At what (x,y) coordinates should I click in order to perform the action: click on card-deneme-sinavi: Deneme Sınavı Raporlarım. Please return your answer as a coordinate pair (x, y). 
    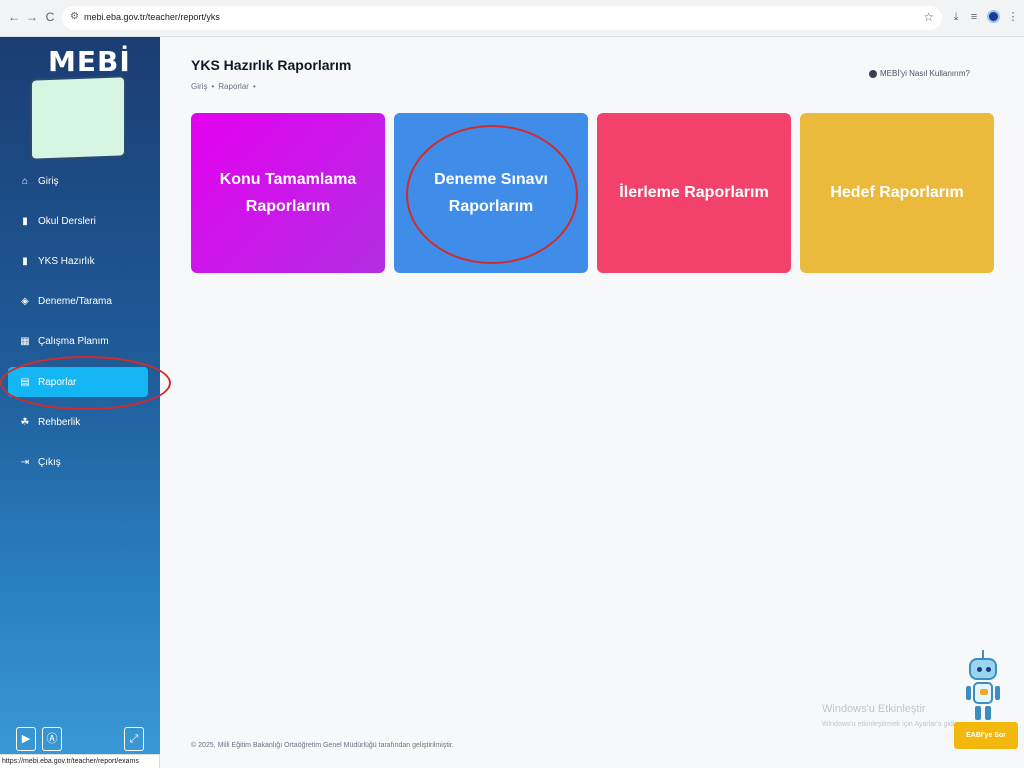
    Looking at the image, I should click on (491, 193).